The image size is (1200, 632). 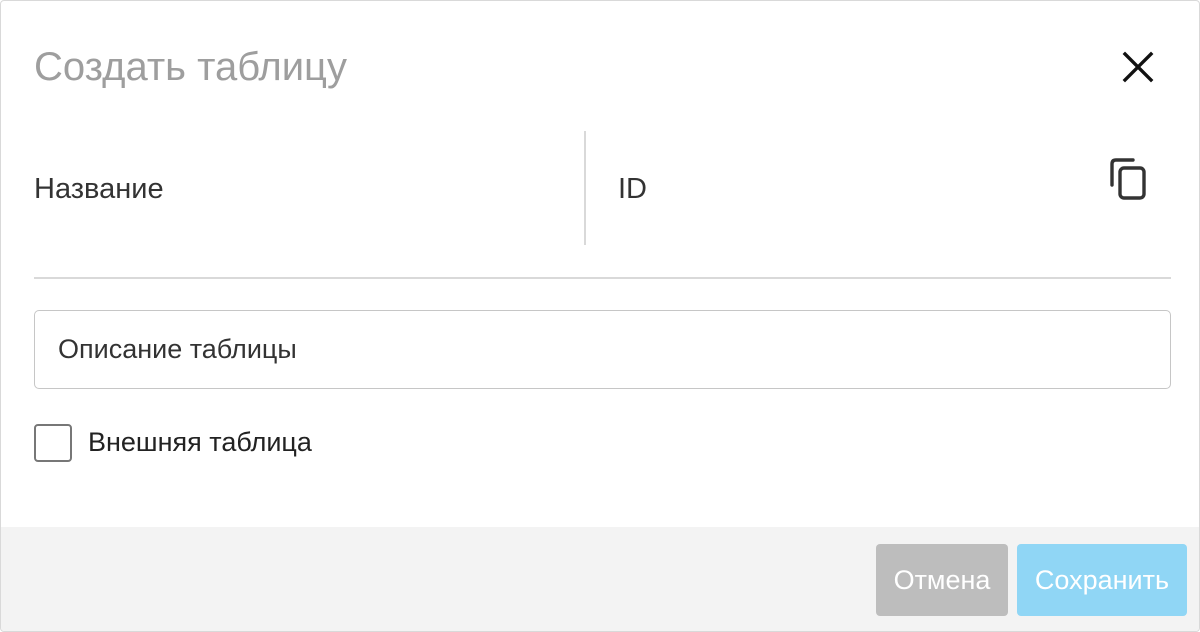 I want to click on cancel-button: Отмена, so click(x=942, y=580).